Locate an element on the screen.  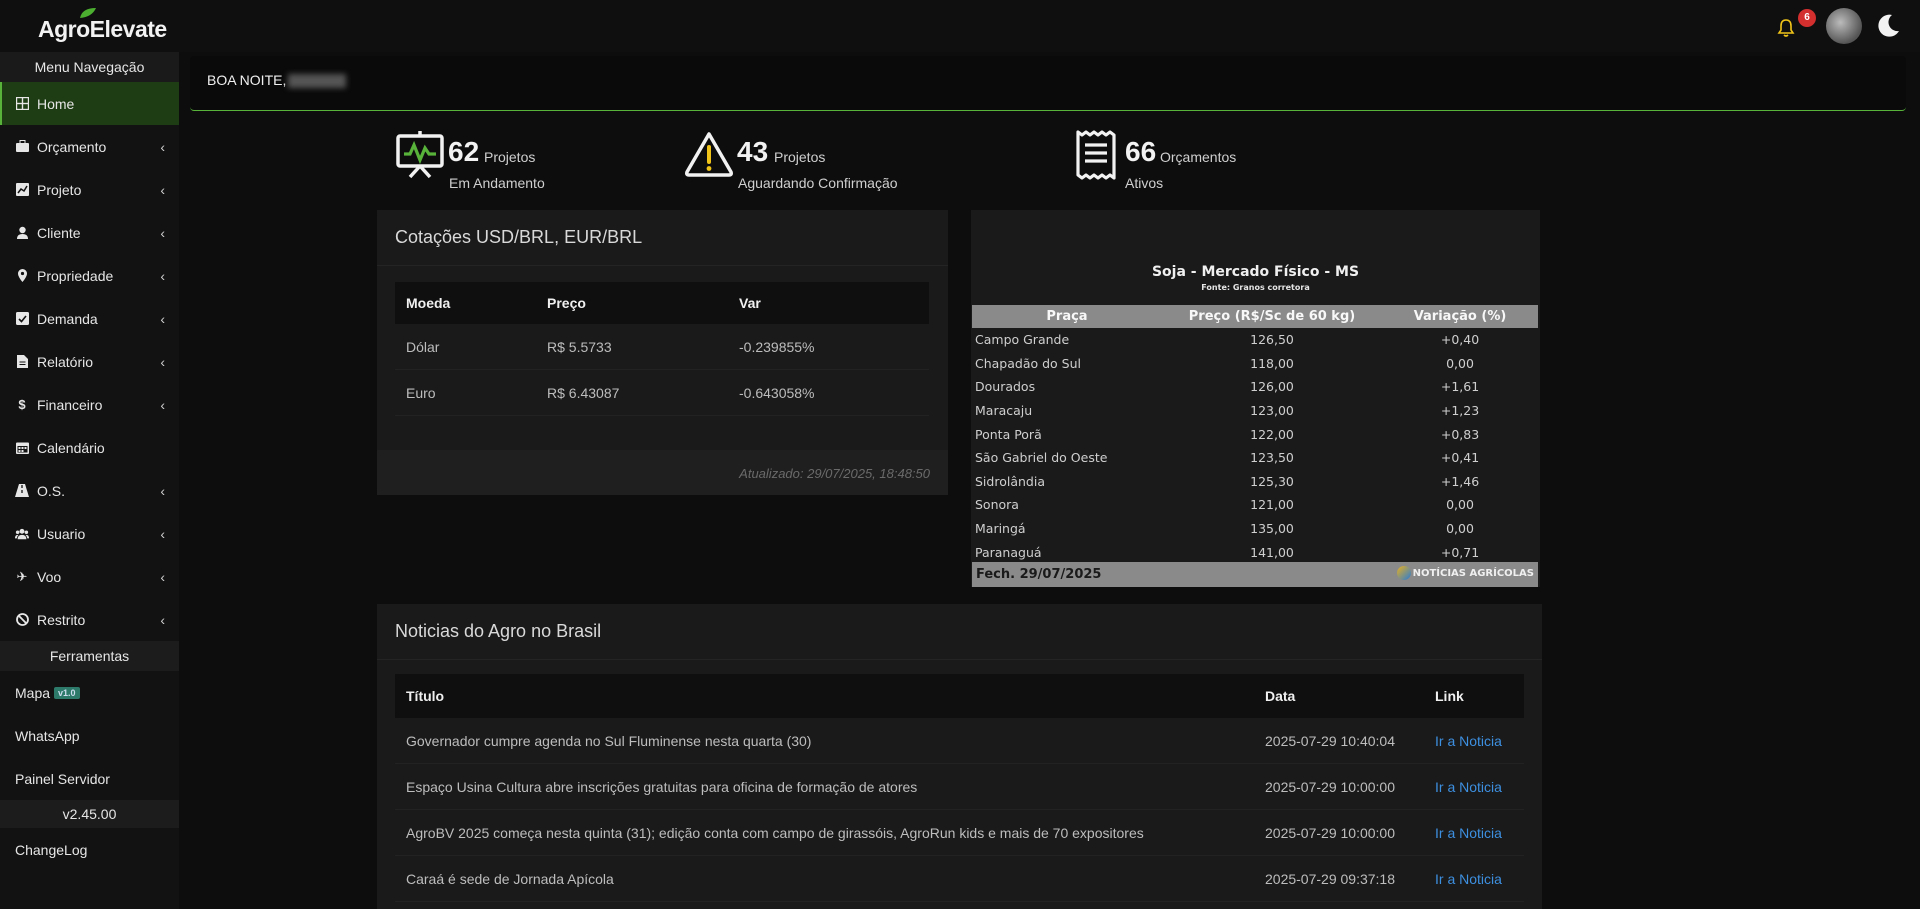
table-row: Sidrolândia 125,30 +1,46 is located at coordinates (1255, 482).